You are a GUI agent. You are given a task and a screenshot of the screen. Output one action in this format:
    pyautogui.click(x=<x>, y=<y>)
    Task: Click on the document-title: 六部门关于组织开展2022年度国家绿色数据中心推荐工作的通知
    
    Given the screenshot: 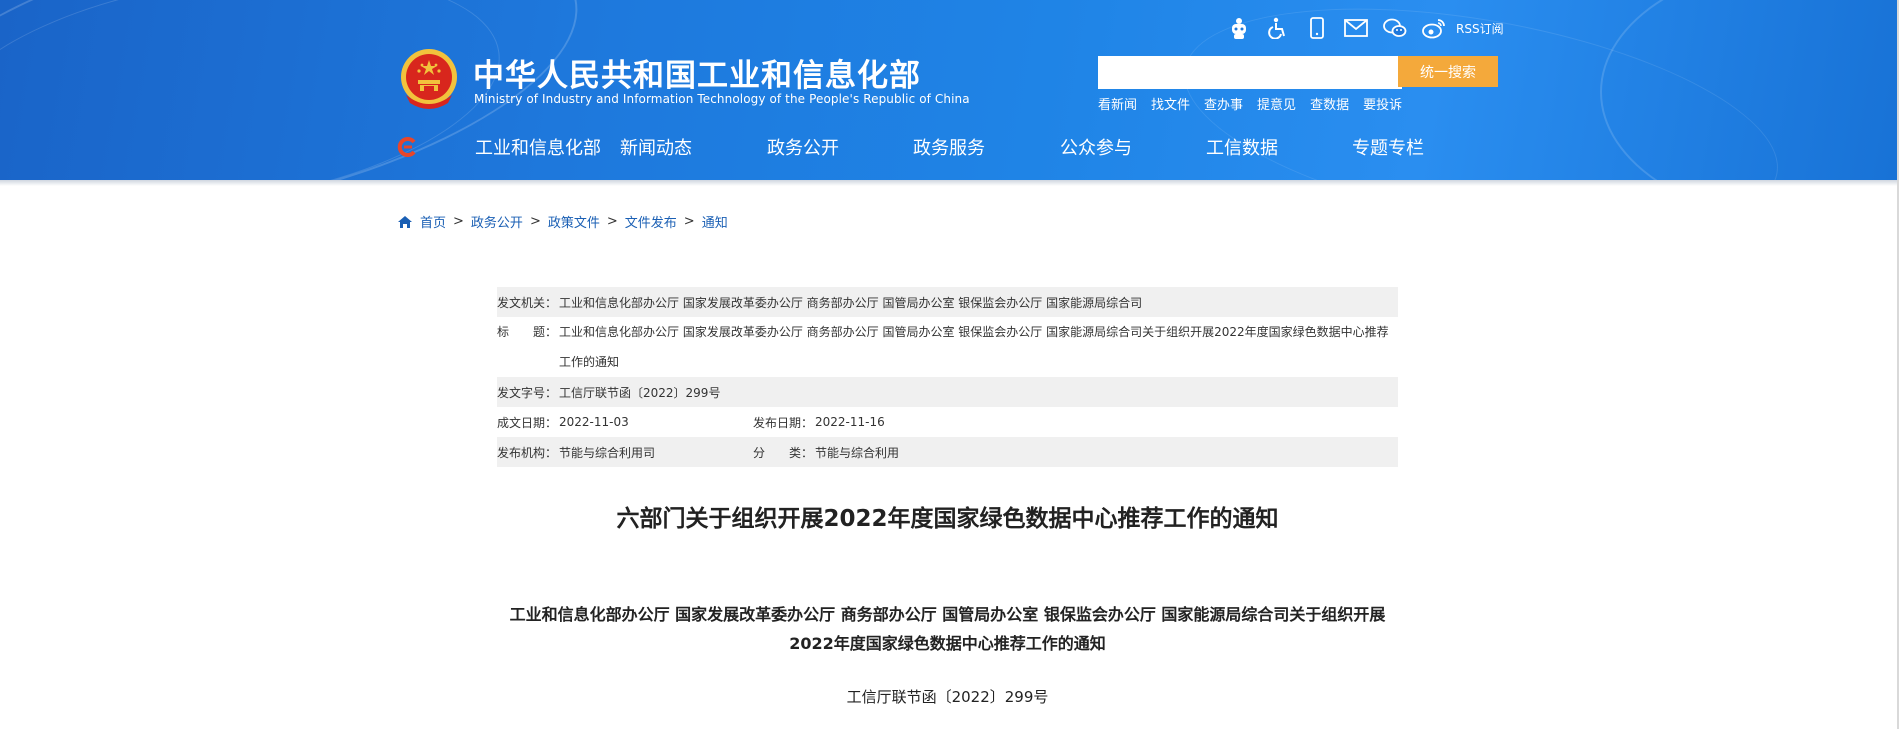 What is the action you would take?
    pyautogui.click(x=947, y=519)
    